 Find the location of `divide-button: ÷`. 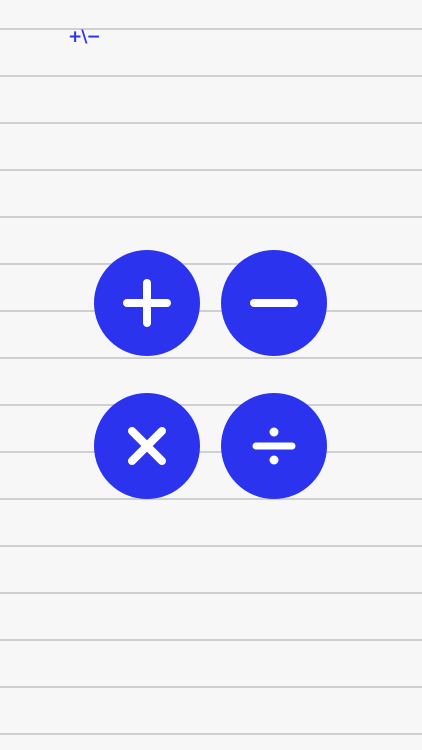

divide-button: ÷ is located at coordinates (274, 446).